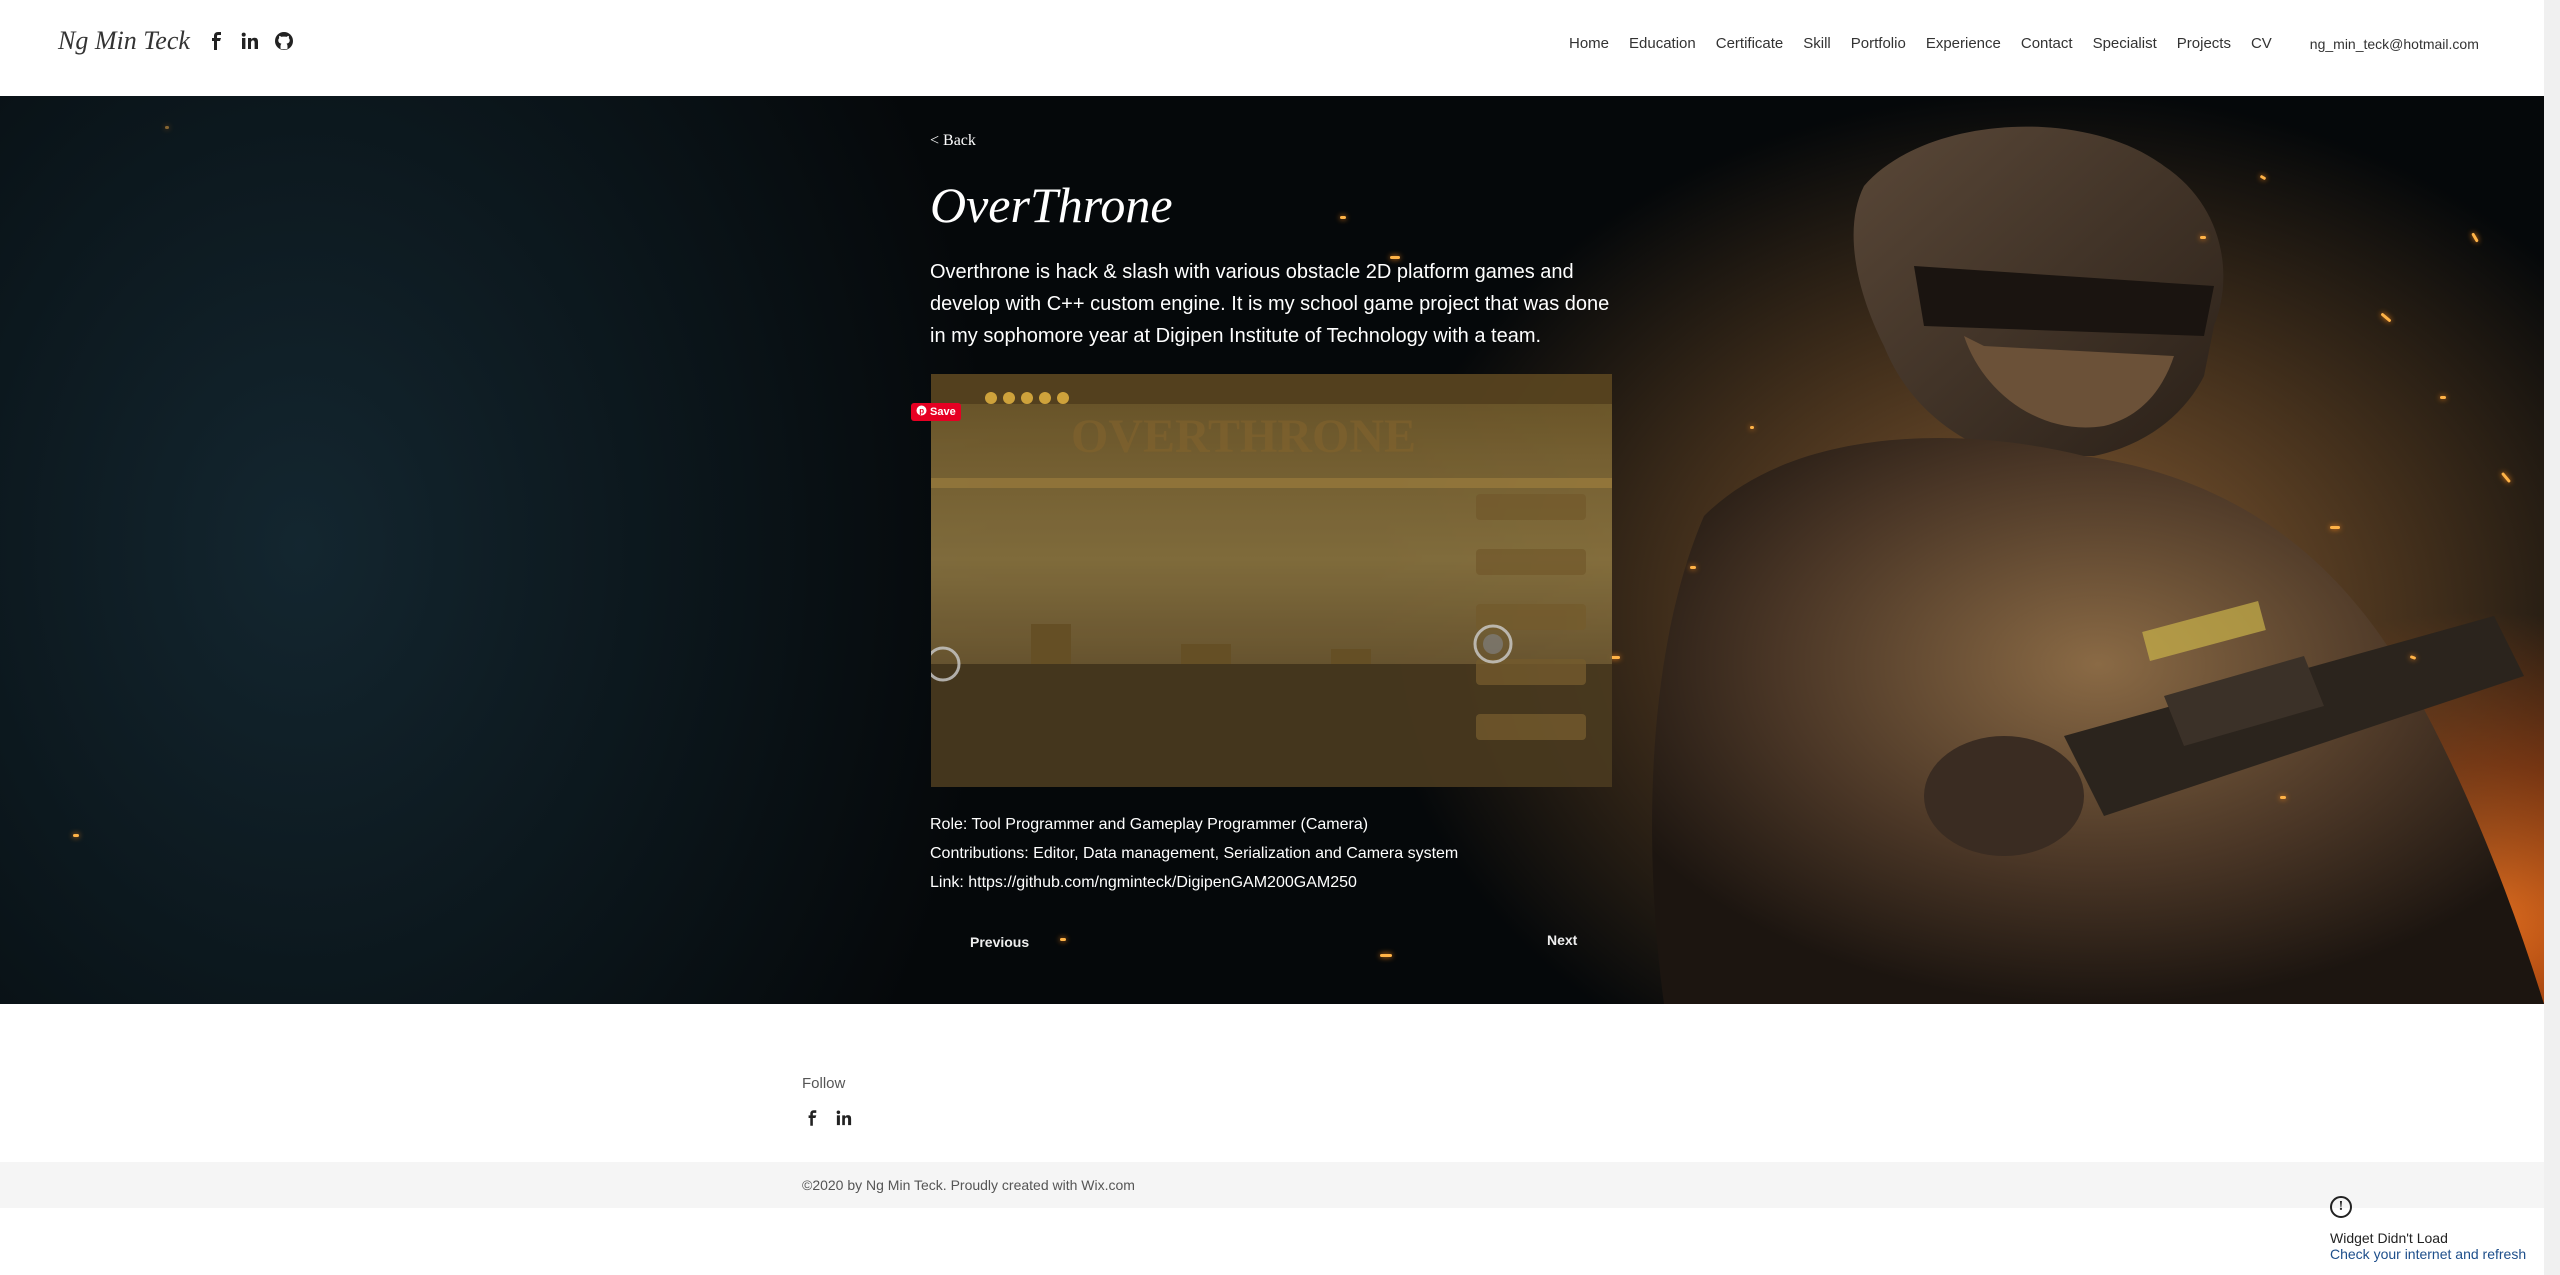  I want to click on info-icon: !, so click(2341, 1207).